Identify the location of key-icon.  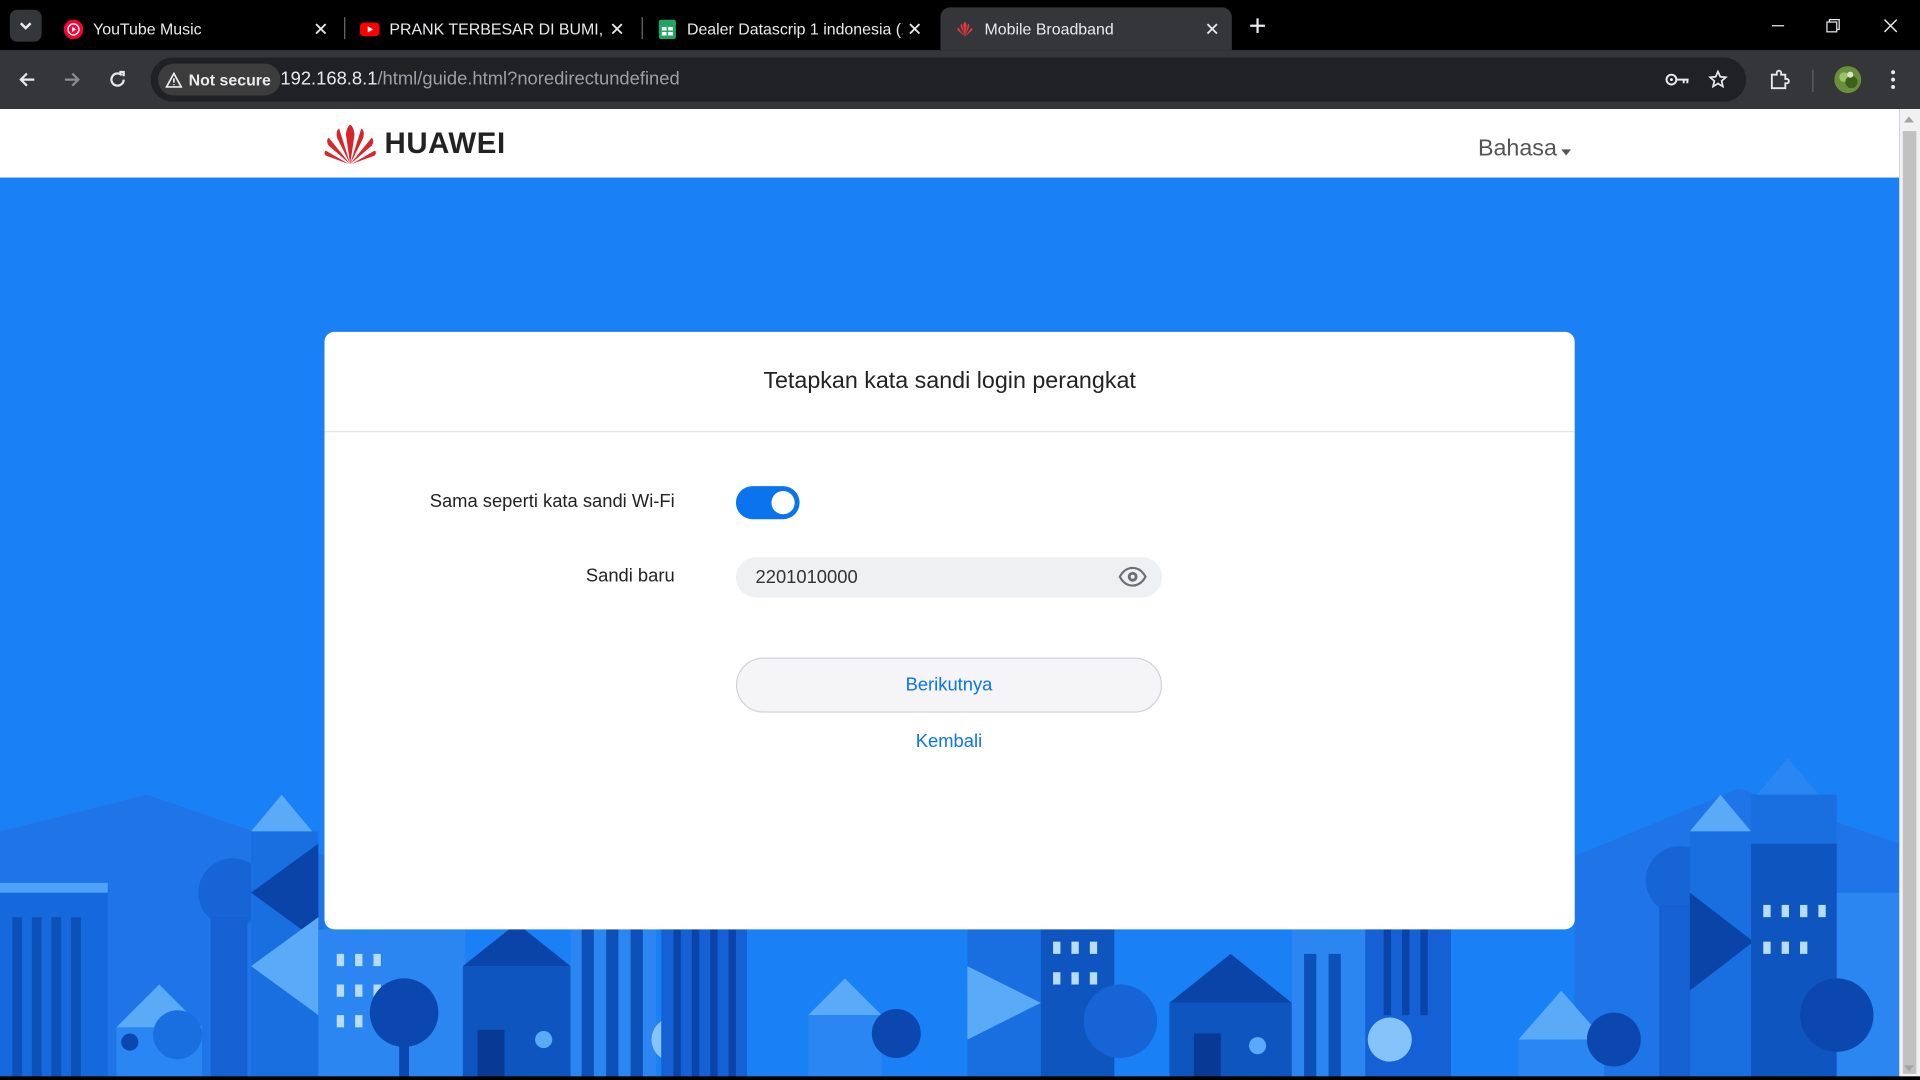
(1677, 79).